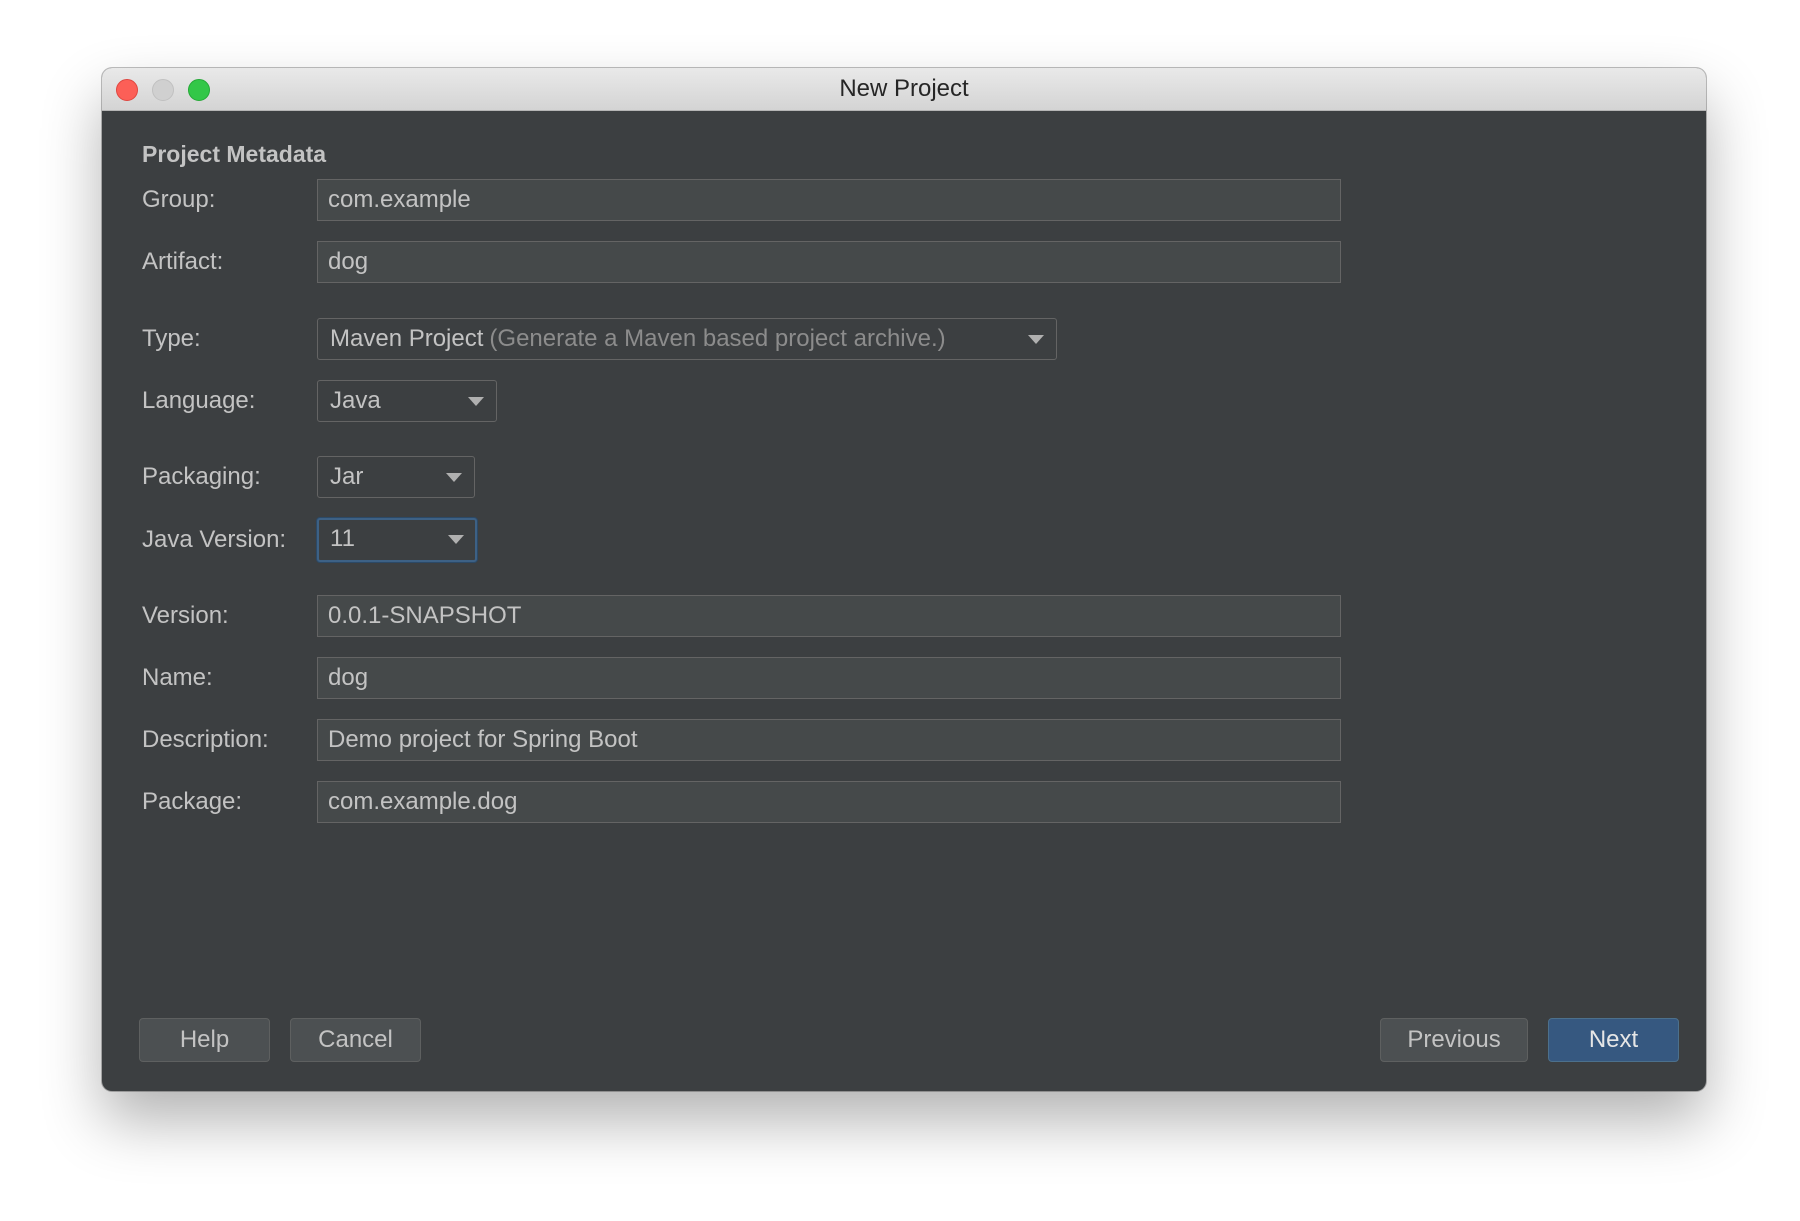  What do you see at coordinates (829, 262) in the screenshot?
I see `artifact-field: dog` at bounding box center [829, 262].